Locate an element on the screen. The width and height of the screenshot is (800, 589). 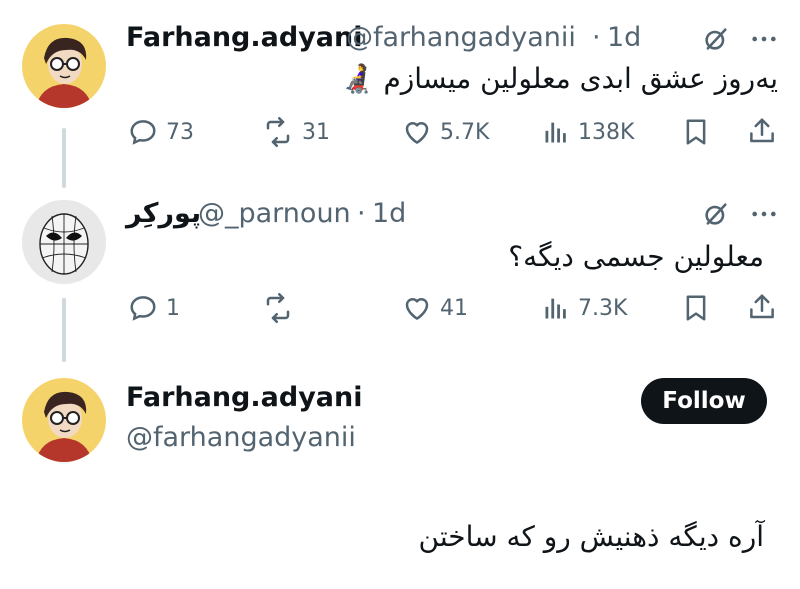
repost-action is located at coordinates (282, 308).